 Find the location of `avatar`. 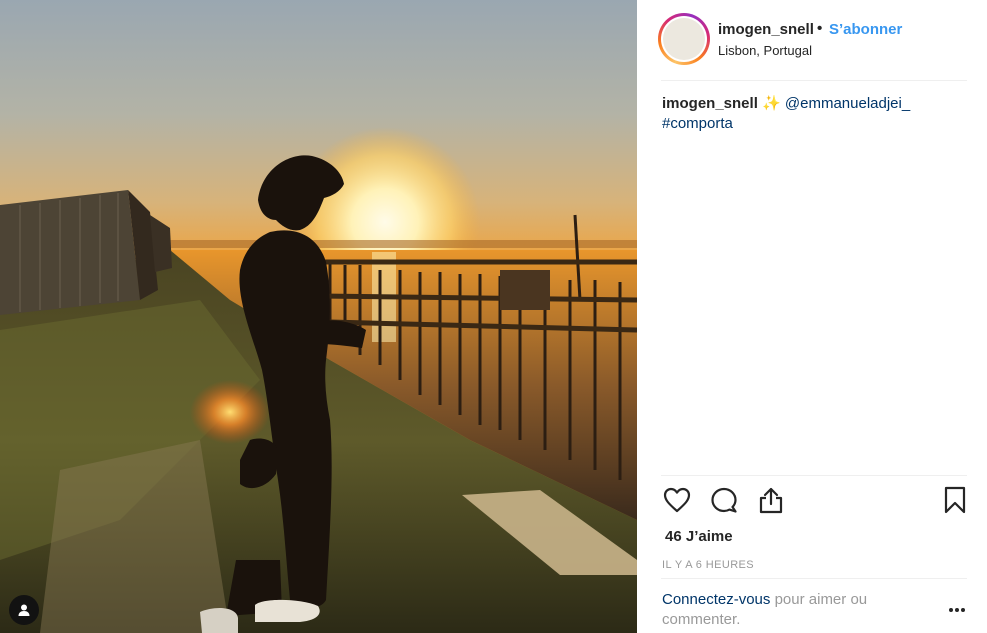

avatar is located at coordinates (684, 39).